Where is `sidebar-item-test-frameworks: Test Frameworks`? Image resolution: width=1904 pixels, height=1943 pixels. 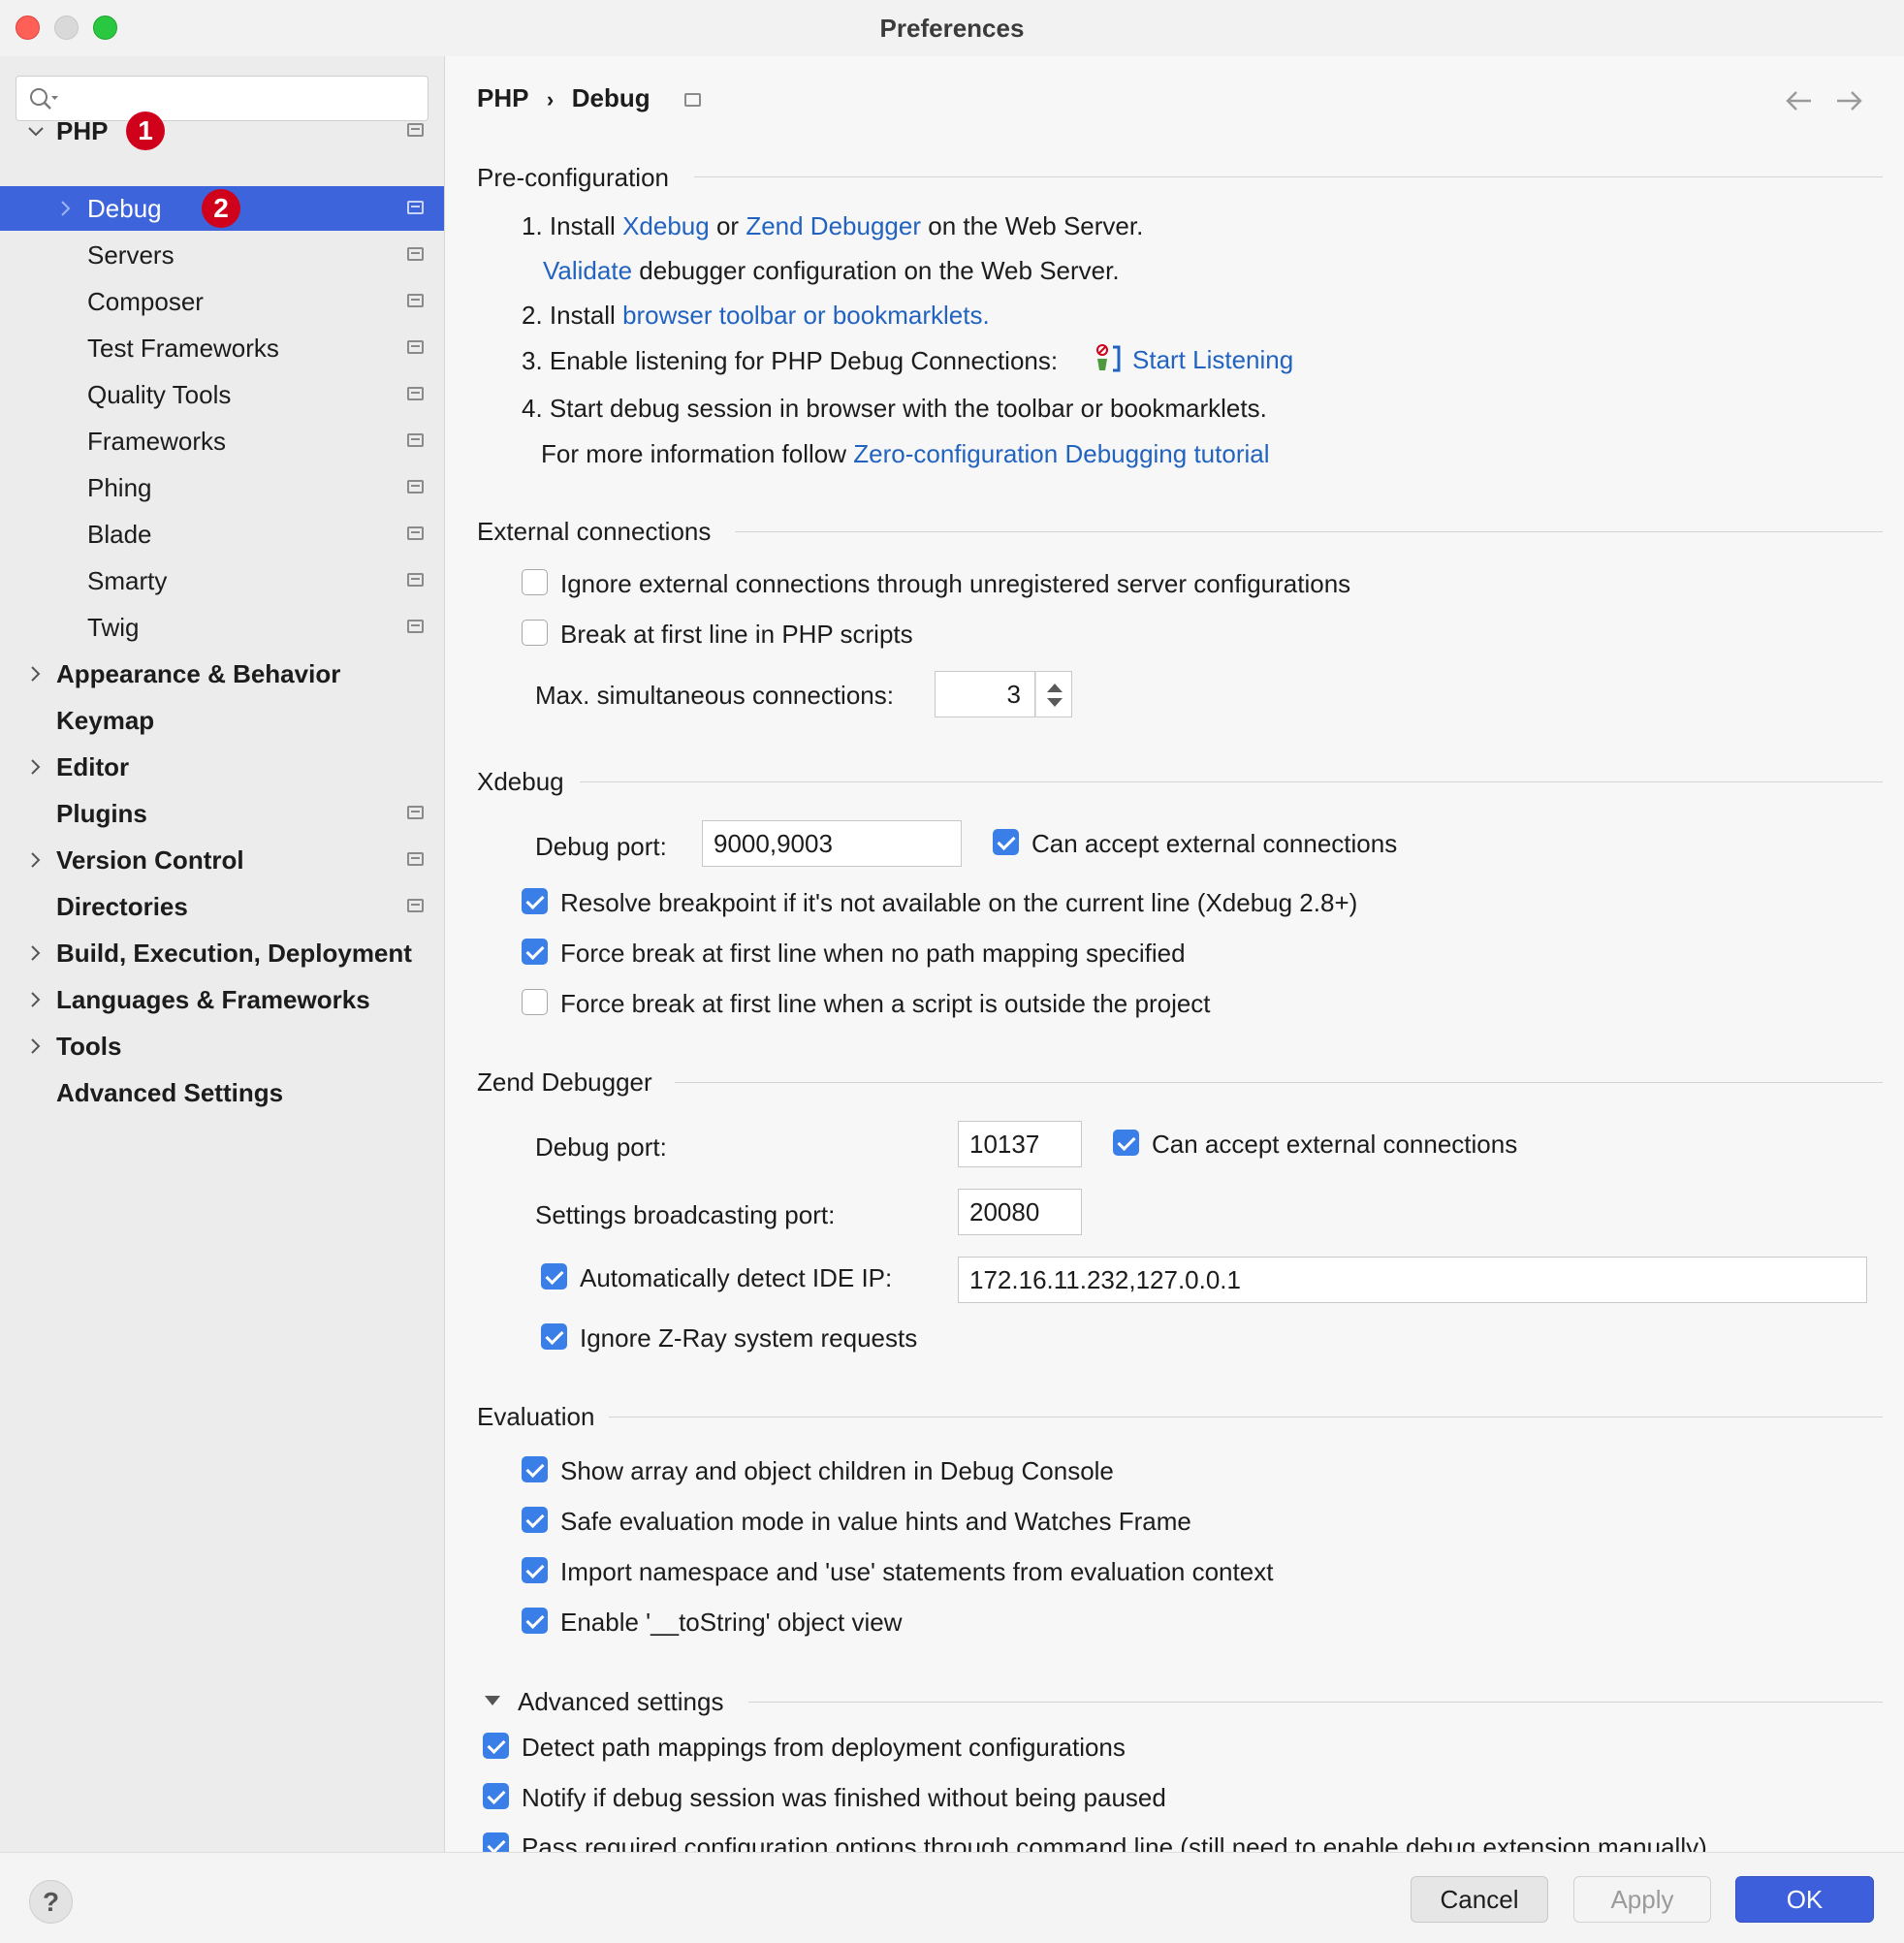
sidebar-item-test-frameworks: Test Frameworks is located at coordinates (222, 348).